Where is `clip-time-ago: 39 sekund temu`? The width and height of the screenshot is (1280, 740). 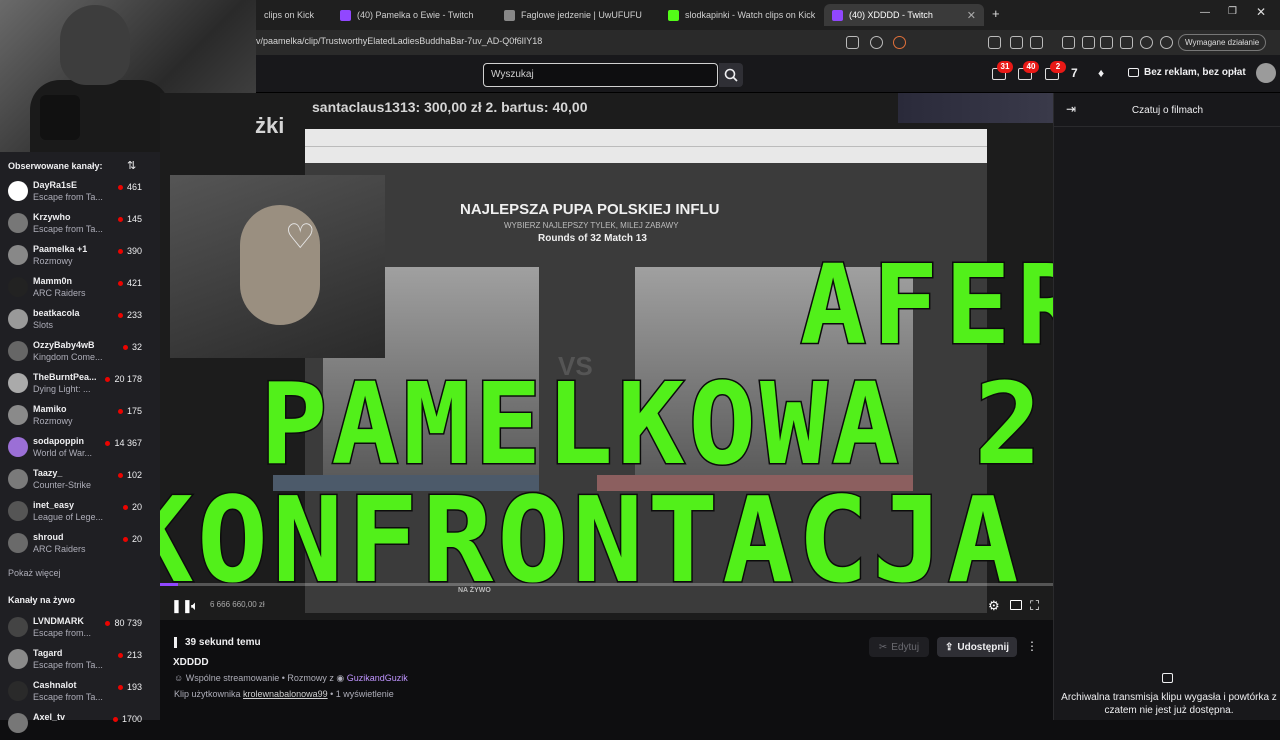 clip-time-ago: 39 sekund temu is located at coordinates (217, 642).